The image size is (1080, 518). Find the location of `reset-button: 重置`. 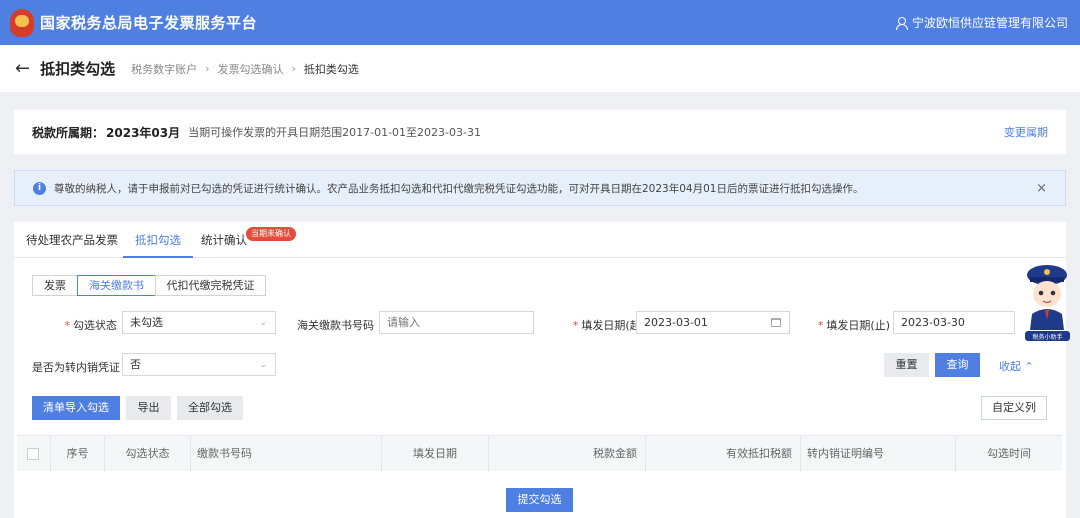

reset-button: 重置 is located at coordinates (906, 365).